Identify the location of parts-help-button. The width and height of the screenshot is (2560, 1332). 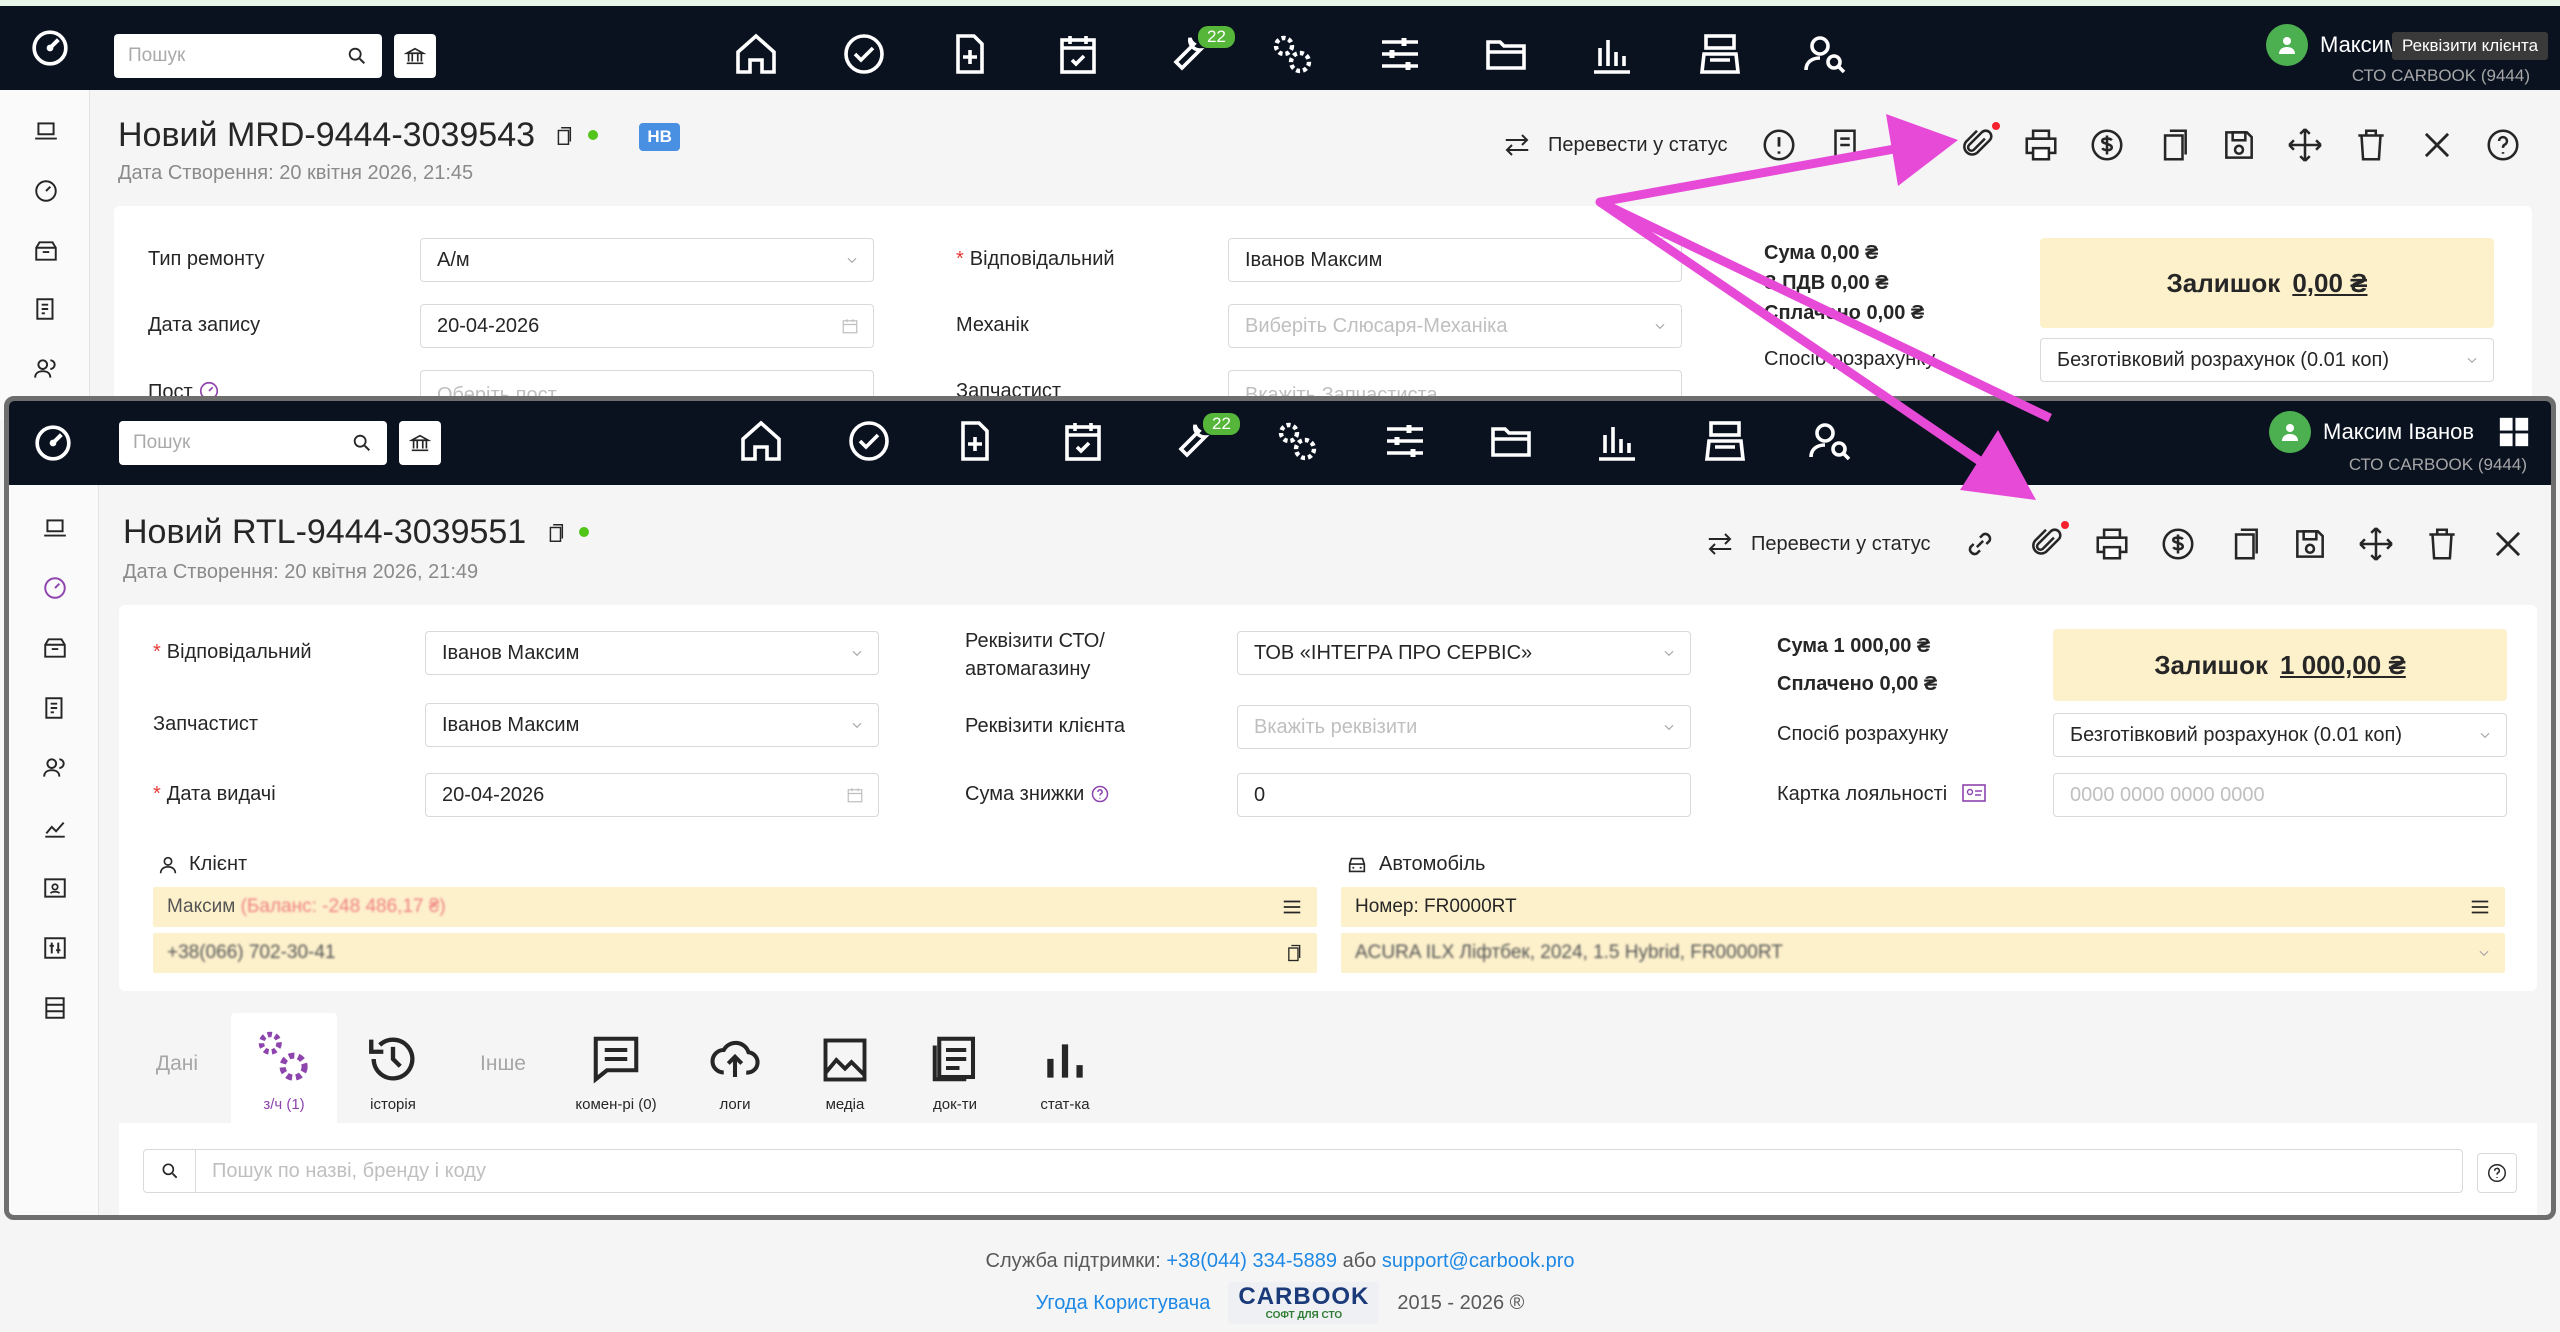
(2497, 1173).